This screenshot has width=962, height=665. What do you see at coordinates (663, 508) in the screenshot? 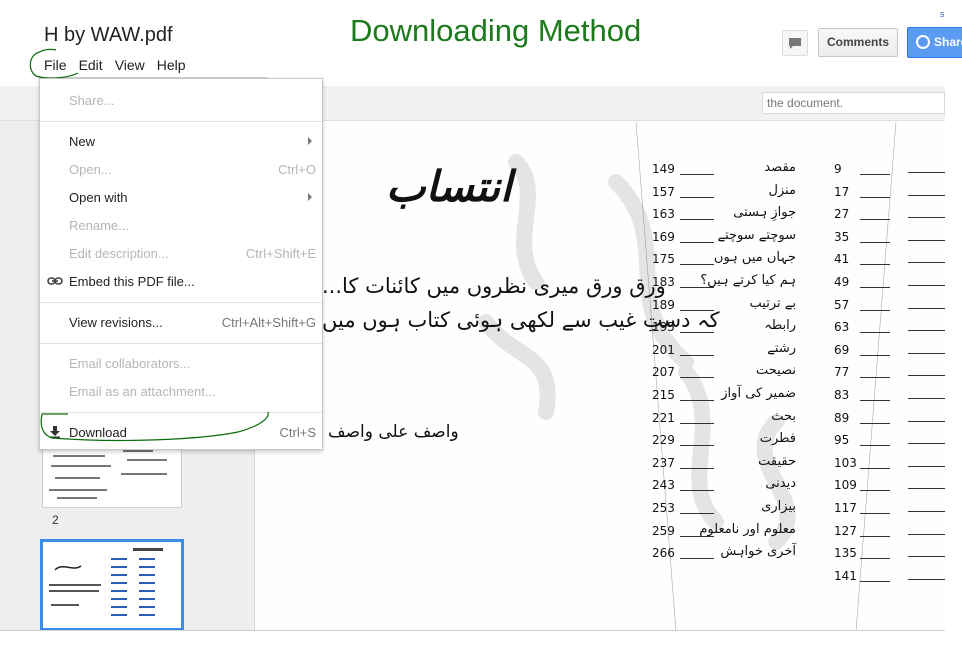
I see `toc-page-number: 253` at bounding box center [663, 508].